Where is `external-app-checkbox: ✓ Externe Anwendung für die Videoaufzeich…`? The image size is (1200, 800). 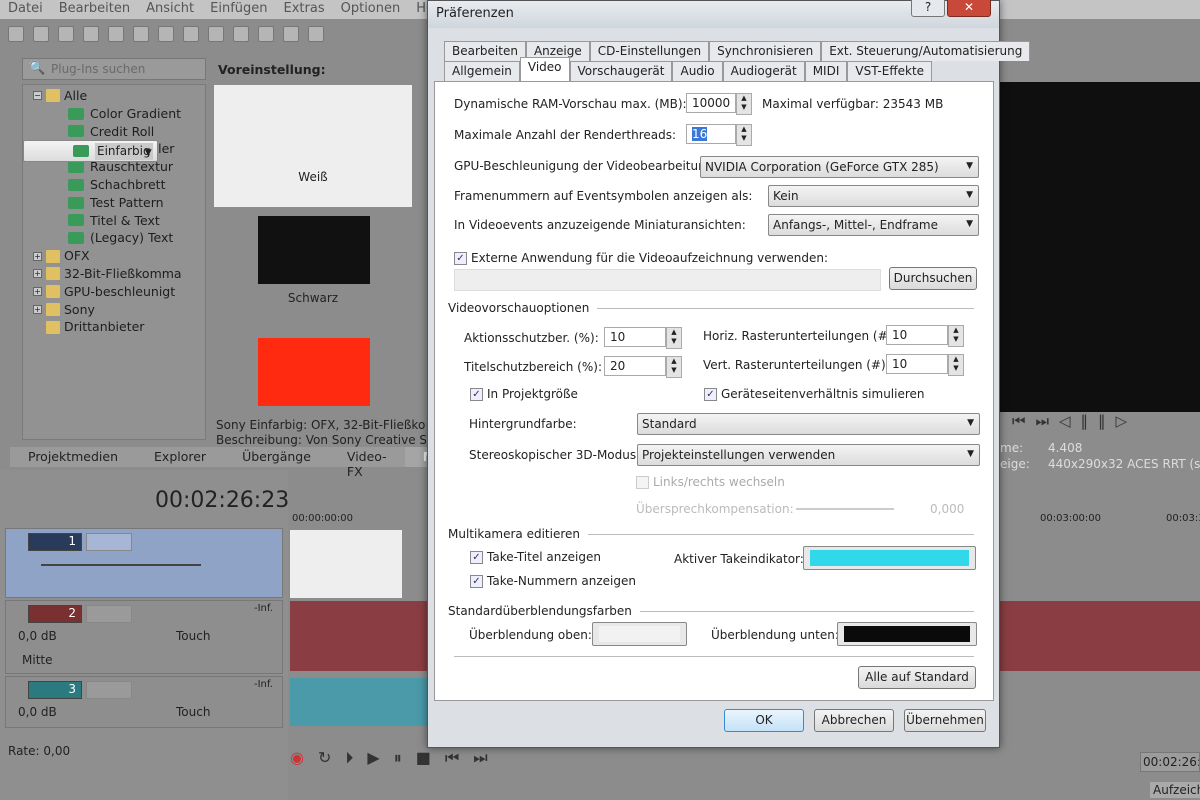 external-app-checkbox: ✓ Externe Anwendung für die Videoaufzeich… is located at coordinates (641, 258).